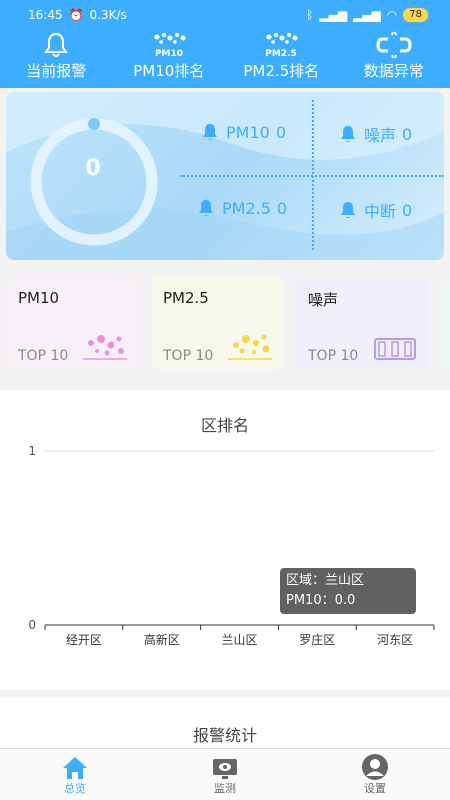  I want to click on tab-label: 监测, so click(225, 788).